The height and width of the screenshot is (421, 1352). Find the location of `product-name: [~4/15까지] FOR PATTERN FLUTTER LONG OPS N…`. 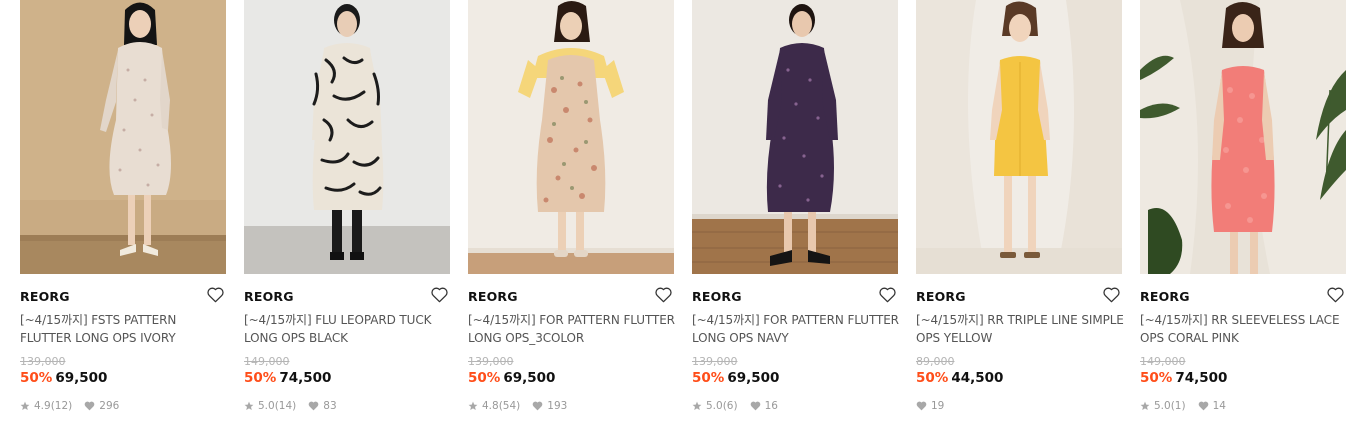

product-name: [~4/15까지] FOR PATTERN FLUTTER LONG OPS N… is located at coordinates (797, 329).